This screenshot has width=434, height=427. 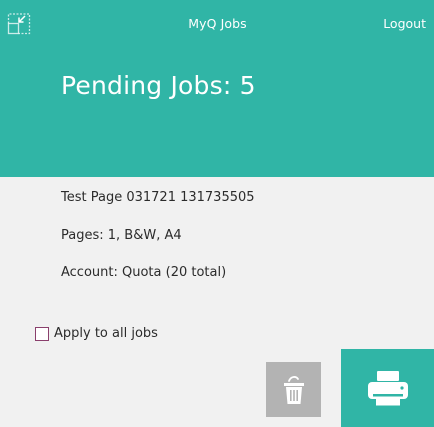 I want to click on delete-button, so click(x=293, y=389).